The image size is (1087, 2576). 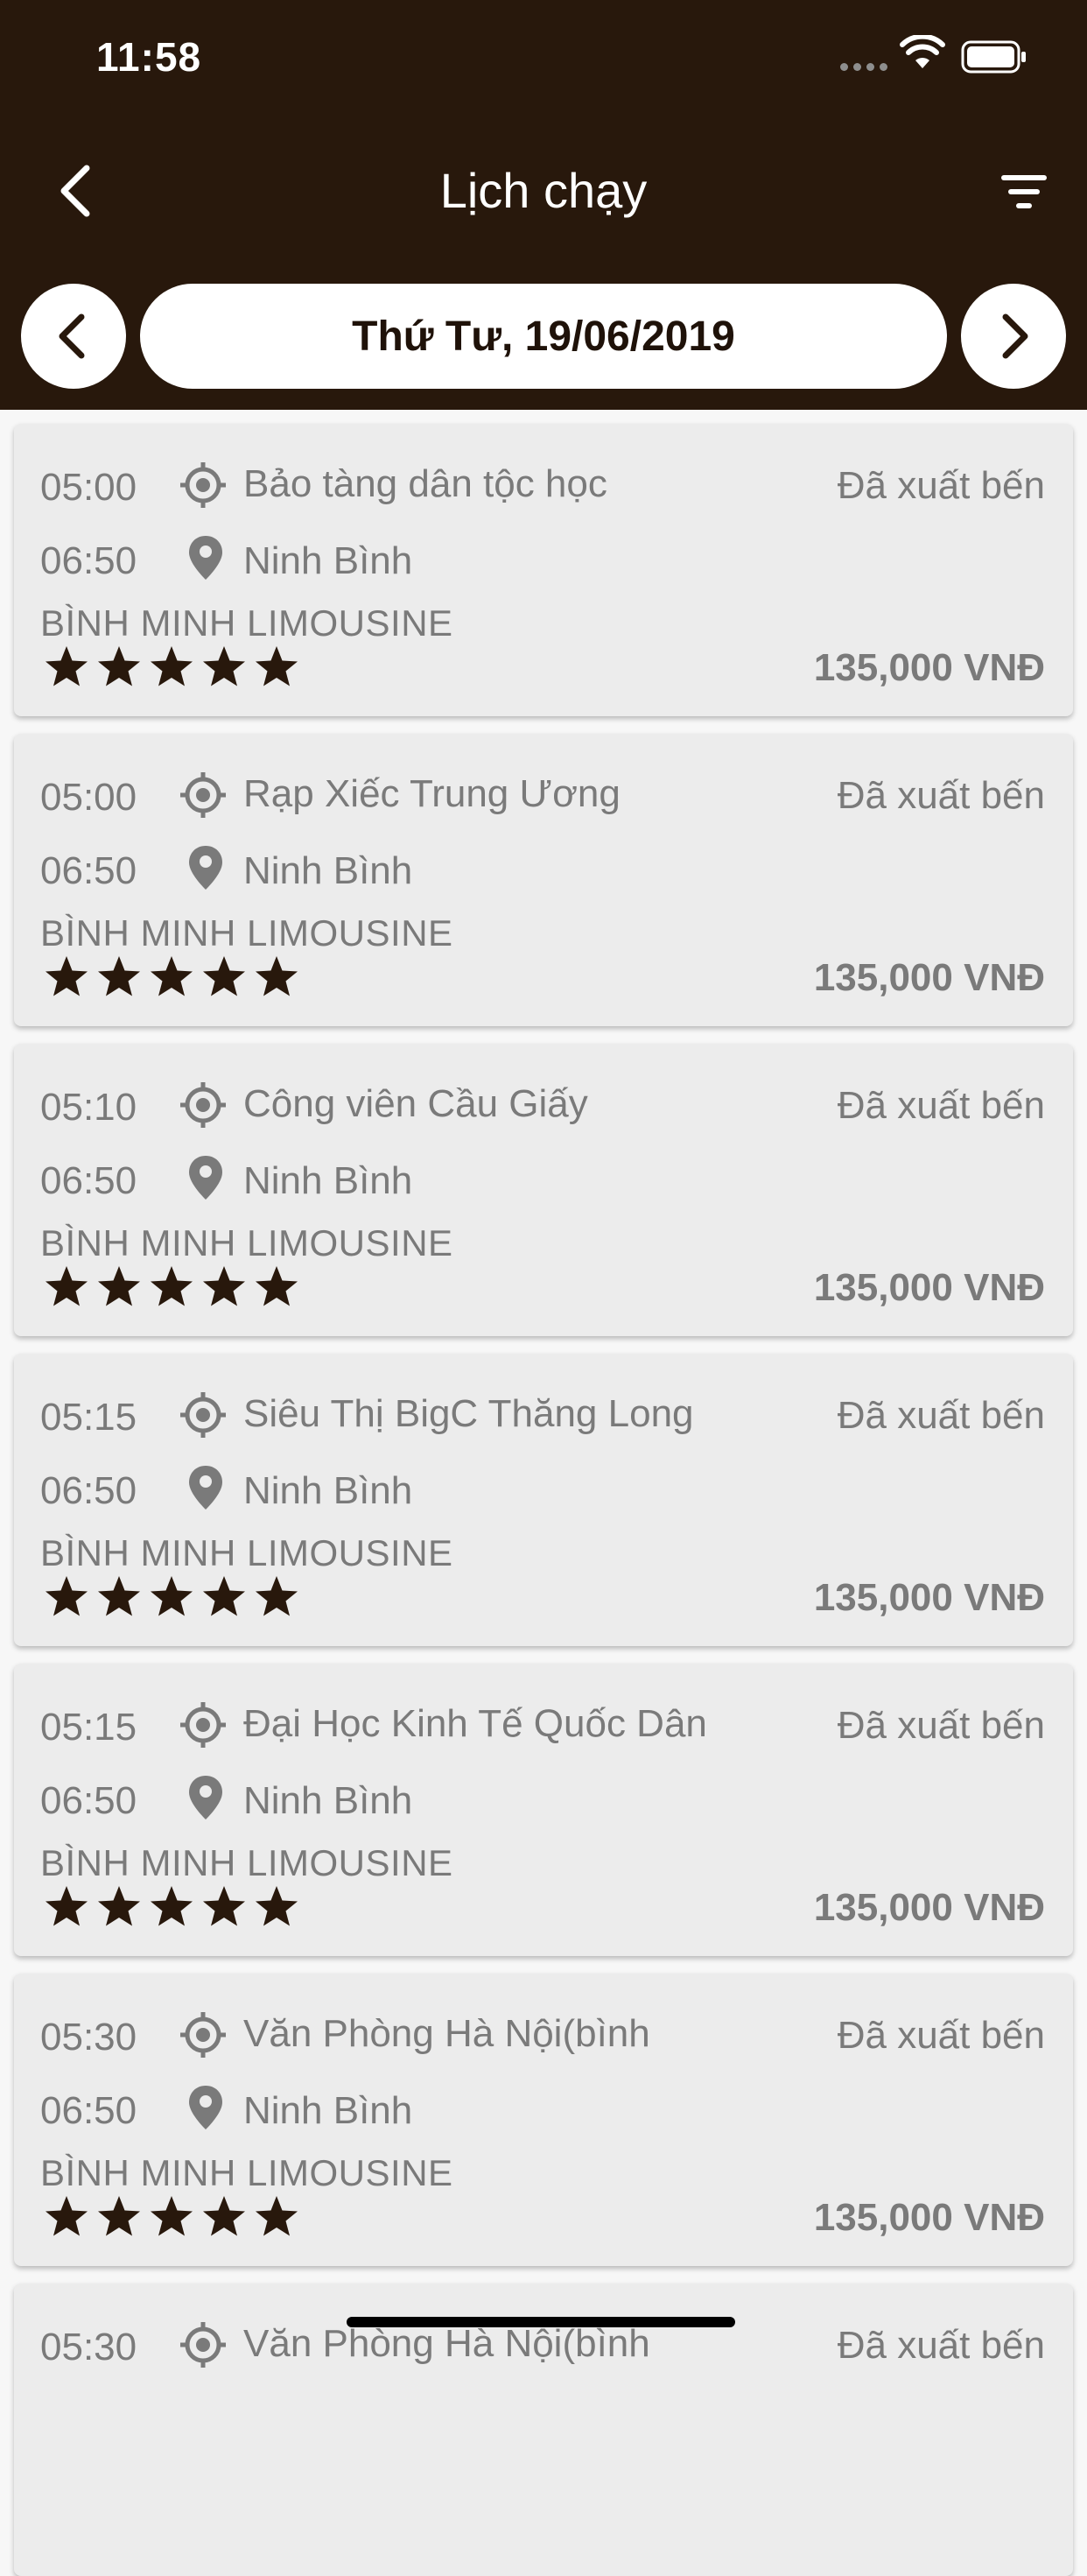 What do you see at coordinates (543, 2430) in the screenshot?
I see `trip-card: 05:30 Văn Phòng Hà Nội(bình Đã xuất bến` at bounding box center [543, 2430].